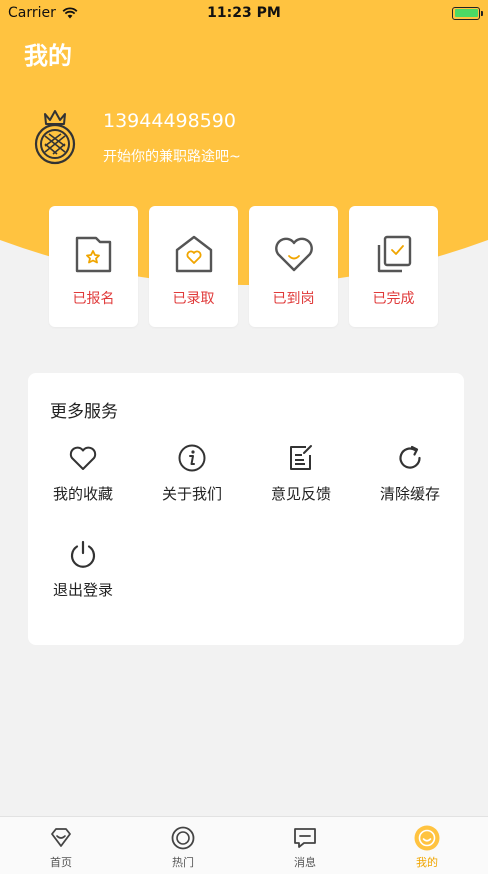 Image resolution: width=488 pixels, height=874 pixels. What do you see at coordinates (300, 494) in the screenshot?
I see `service-label: 意见反馈` at bounding box center [300, 494].